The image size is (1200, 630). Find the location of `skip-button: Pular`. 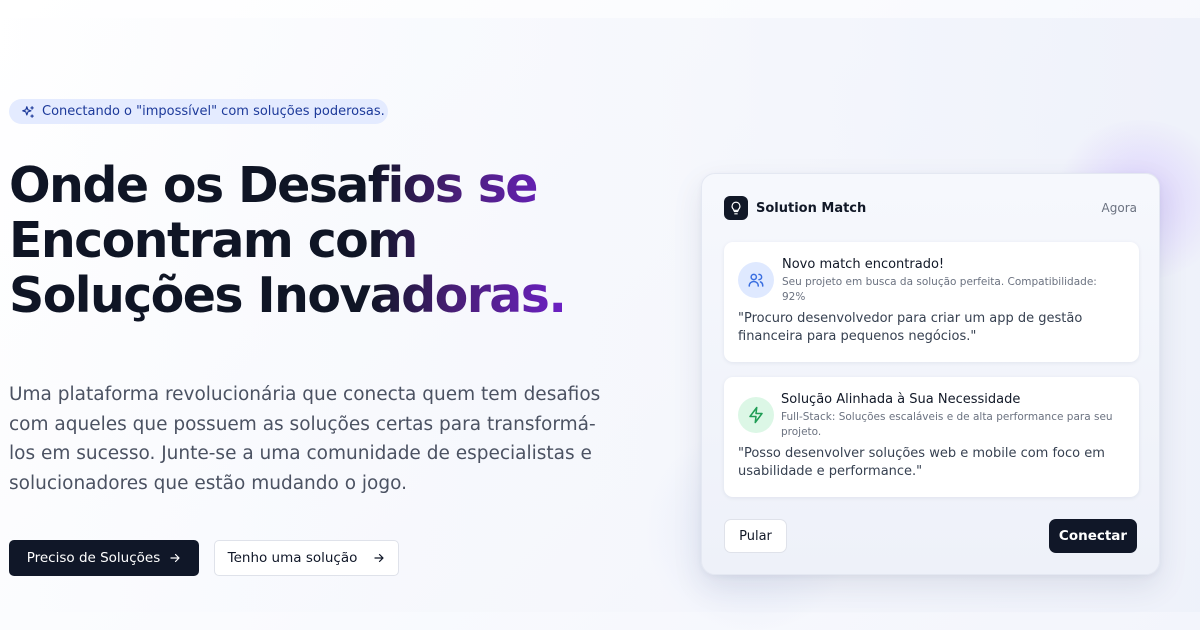

skip-button: Pular is located at coordinates (755, 536).